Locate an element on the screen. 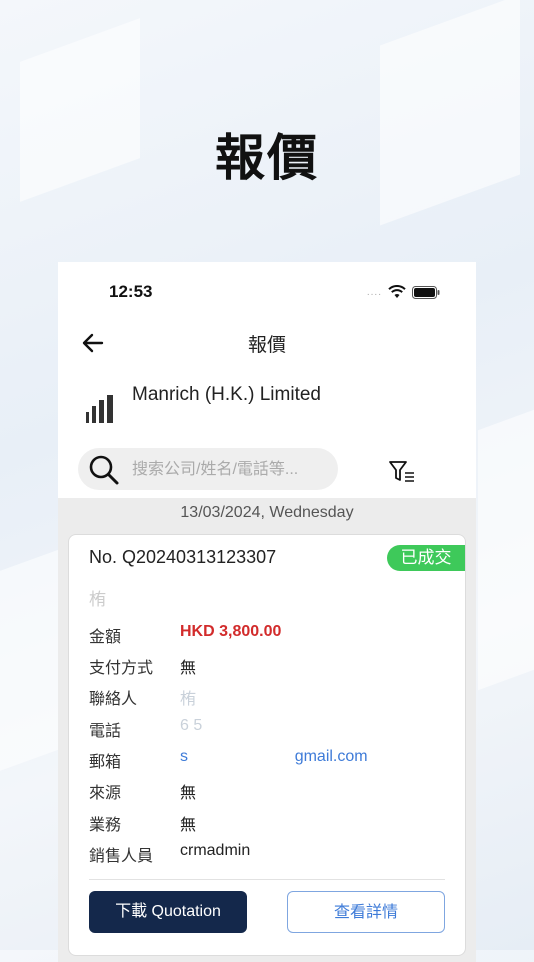  navigation-bar: 報價 is located at coordinates (267, 342).